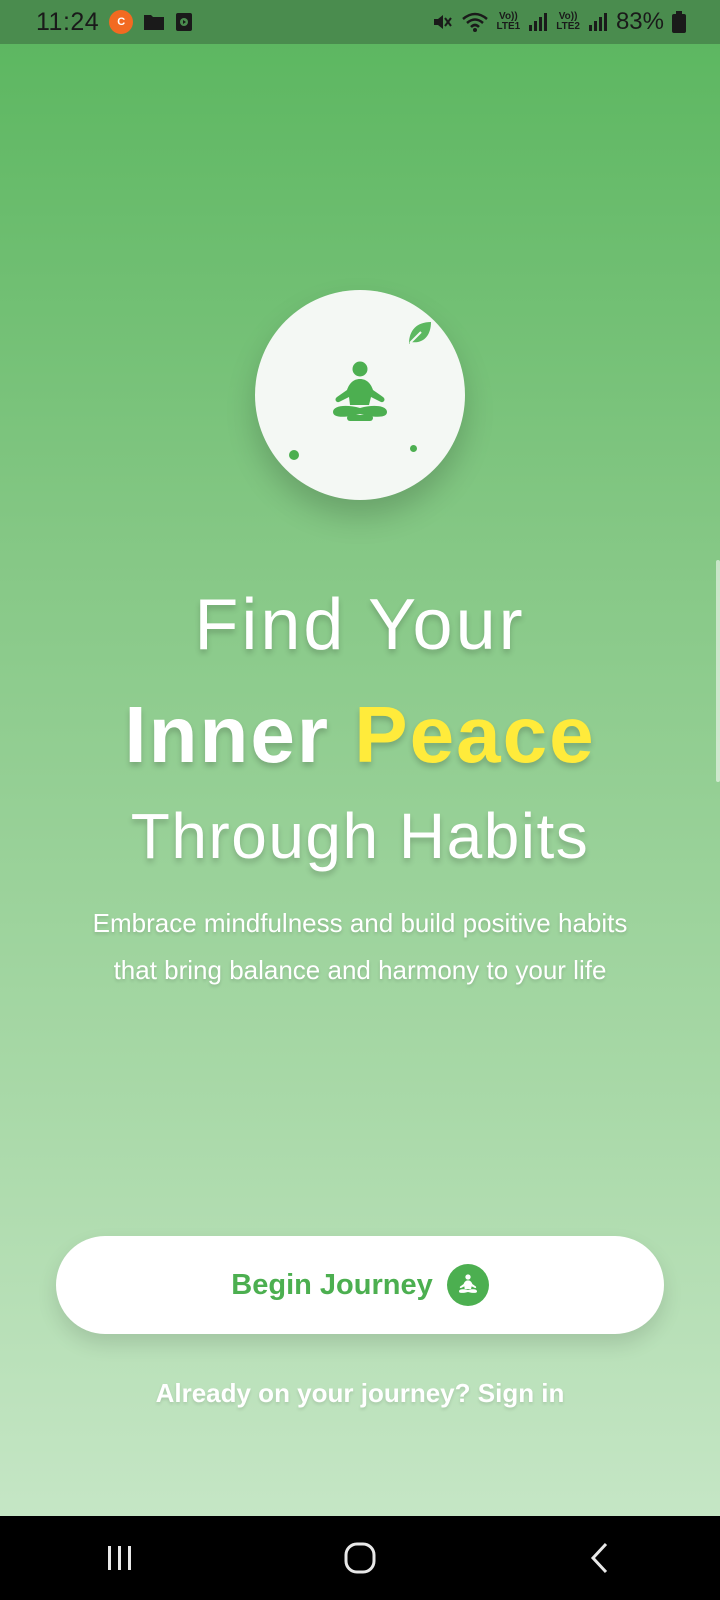 The height and width of the screenshot is (1600, 720). What do you see at coordinates (360, 625) in the screenshot?
I see `headline-line1: Find Your` at bounding box center [360, 625].